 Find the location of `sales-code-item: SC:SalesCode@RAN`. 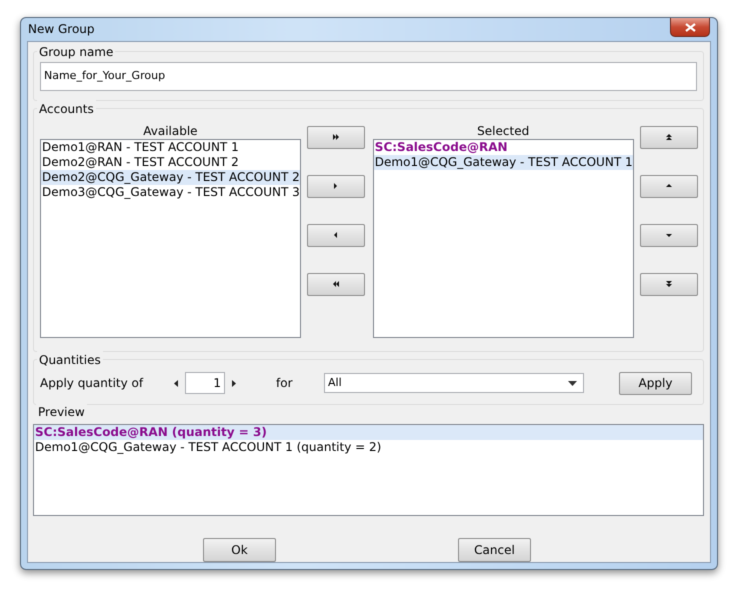

sales-code-item: SC:SalesCode@RAN is located at coordinates (503, 147).